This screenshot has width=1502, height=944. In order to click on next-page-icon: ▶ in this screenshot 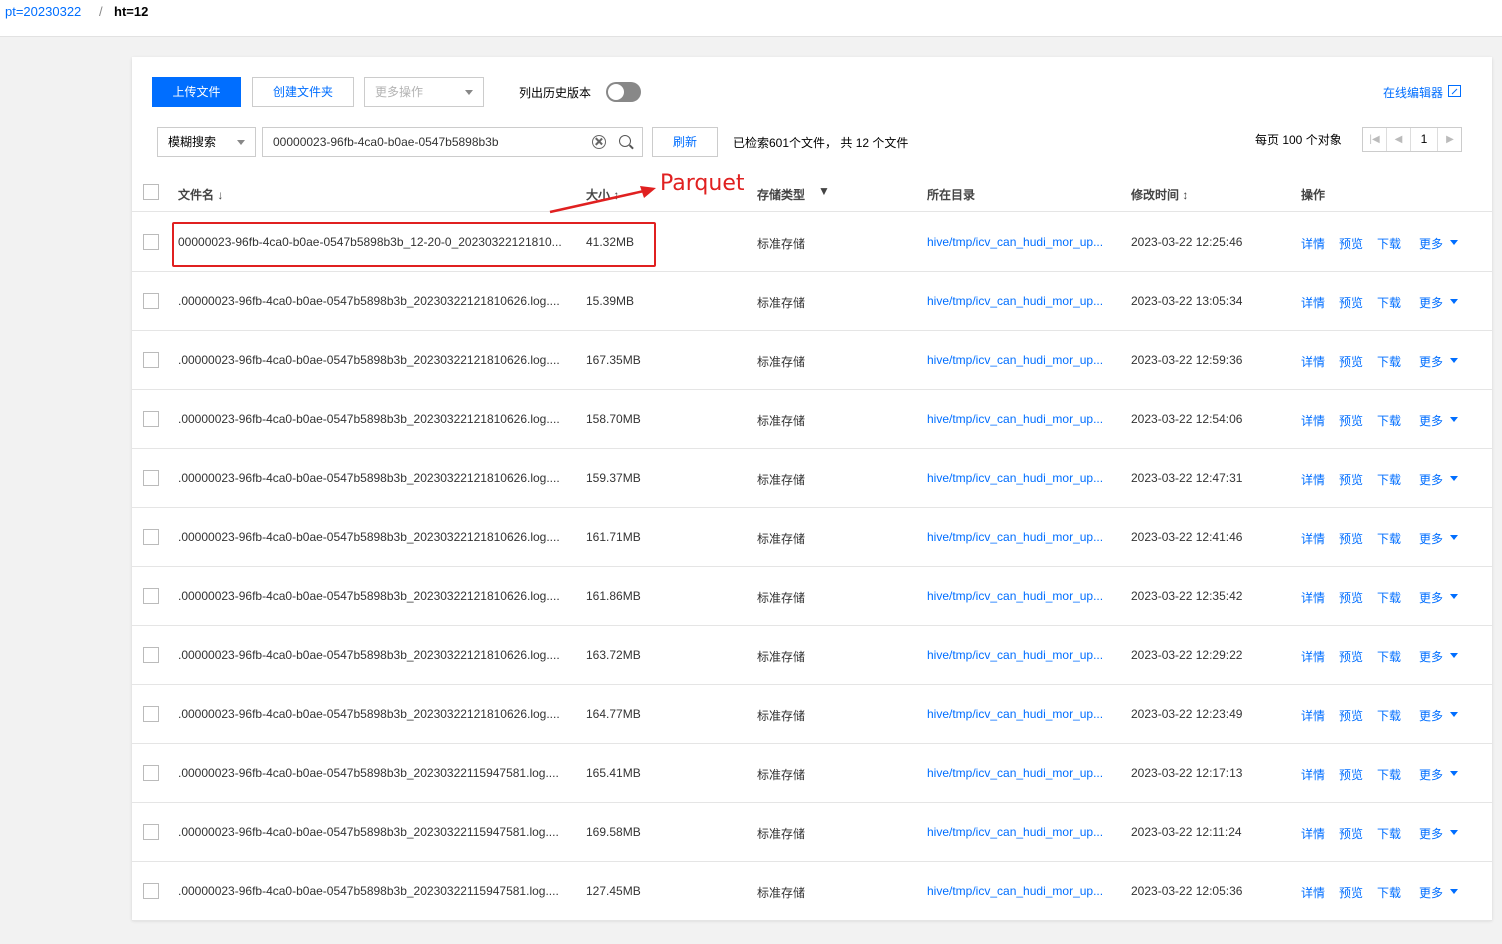, I will do `click(1450, 139)`.